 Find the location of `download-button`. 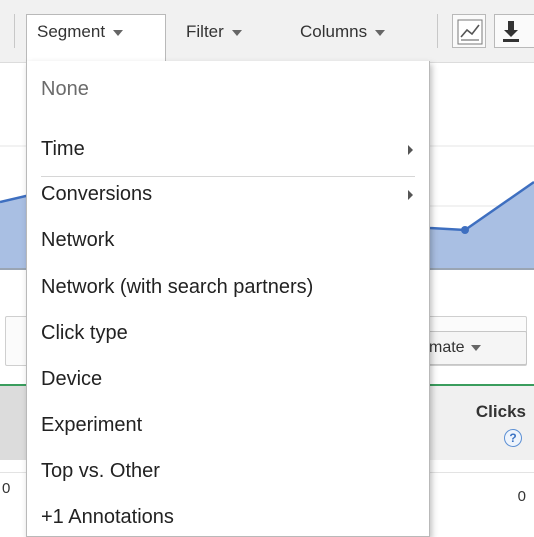

download-button is located at coordinates (514, 31).